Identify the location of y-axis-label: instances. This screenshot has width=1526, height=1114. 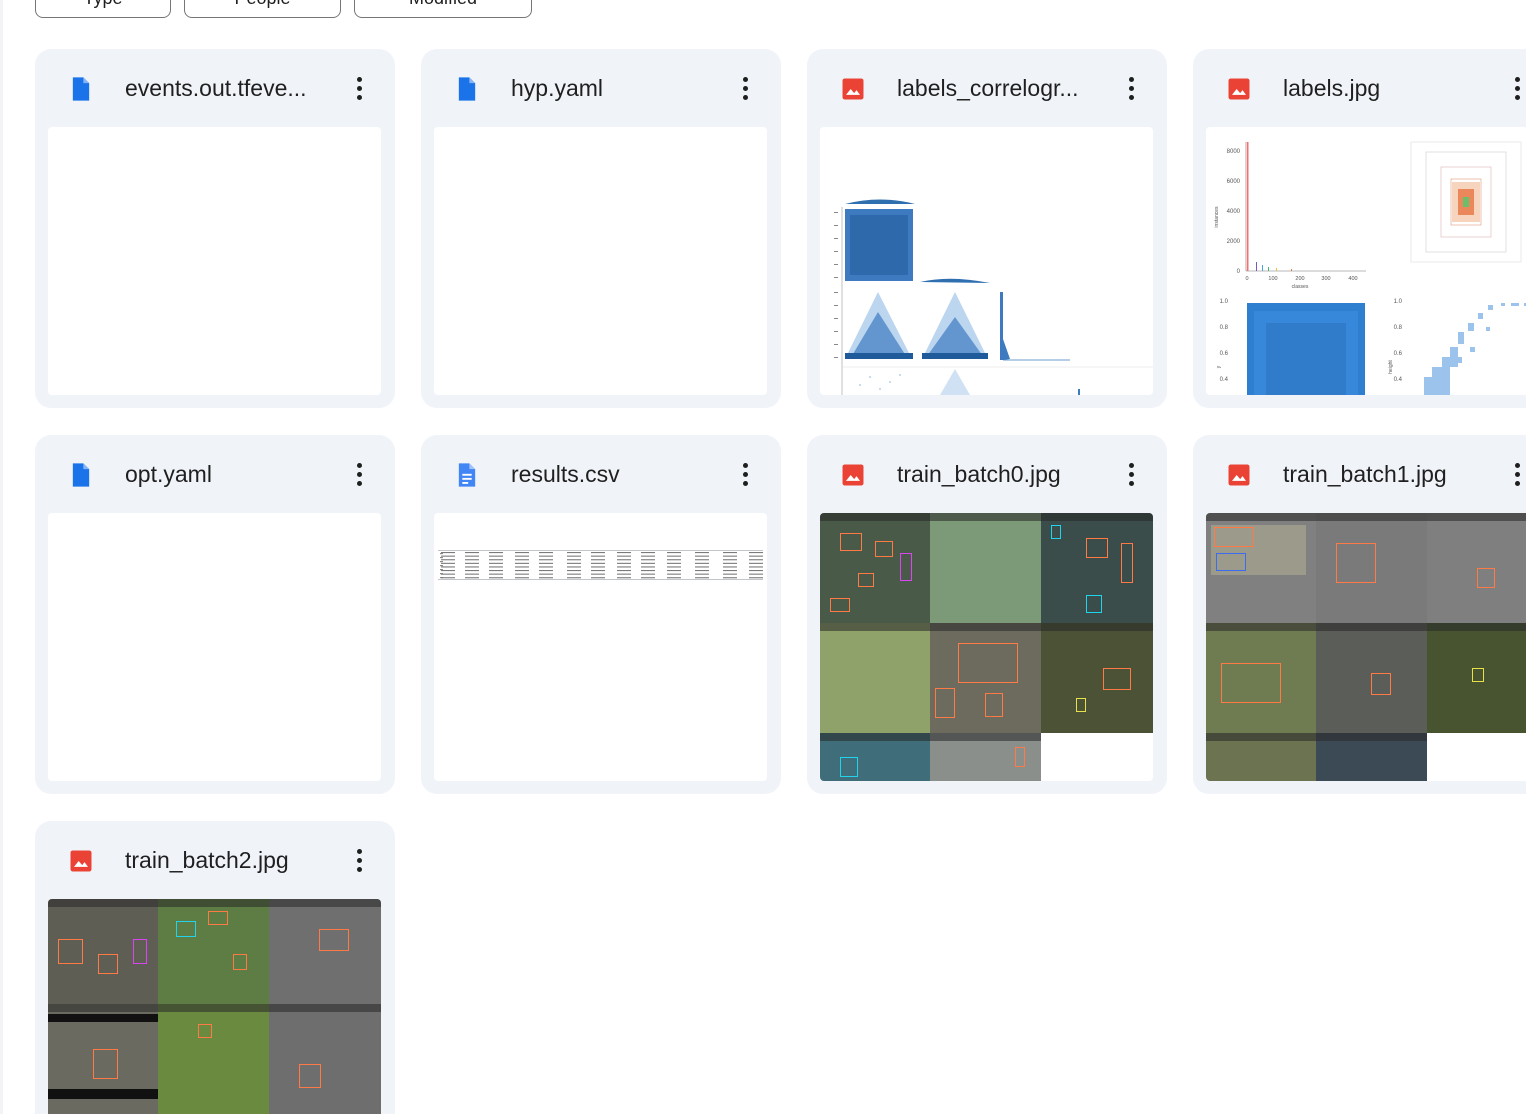
(1217, 217).